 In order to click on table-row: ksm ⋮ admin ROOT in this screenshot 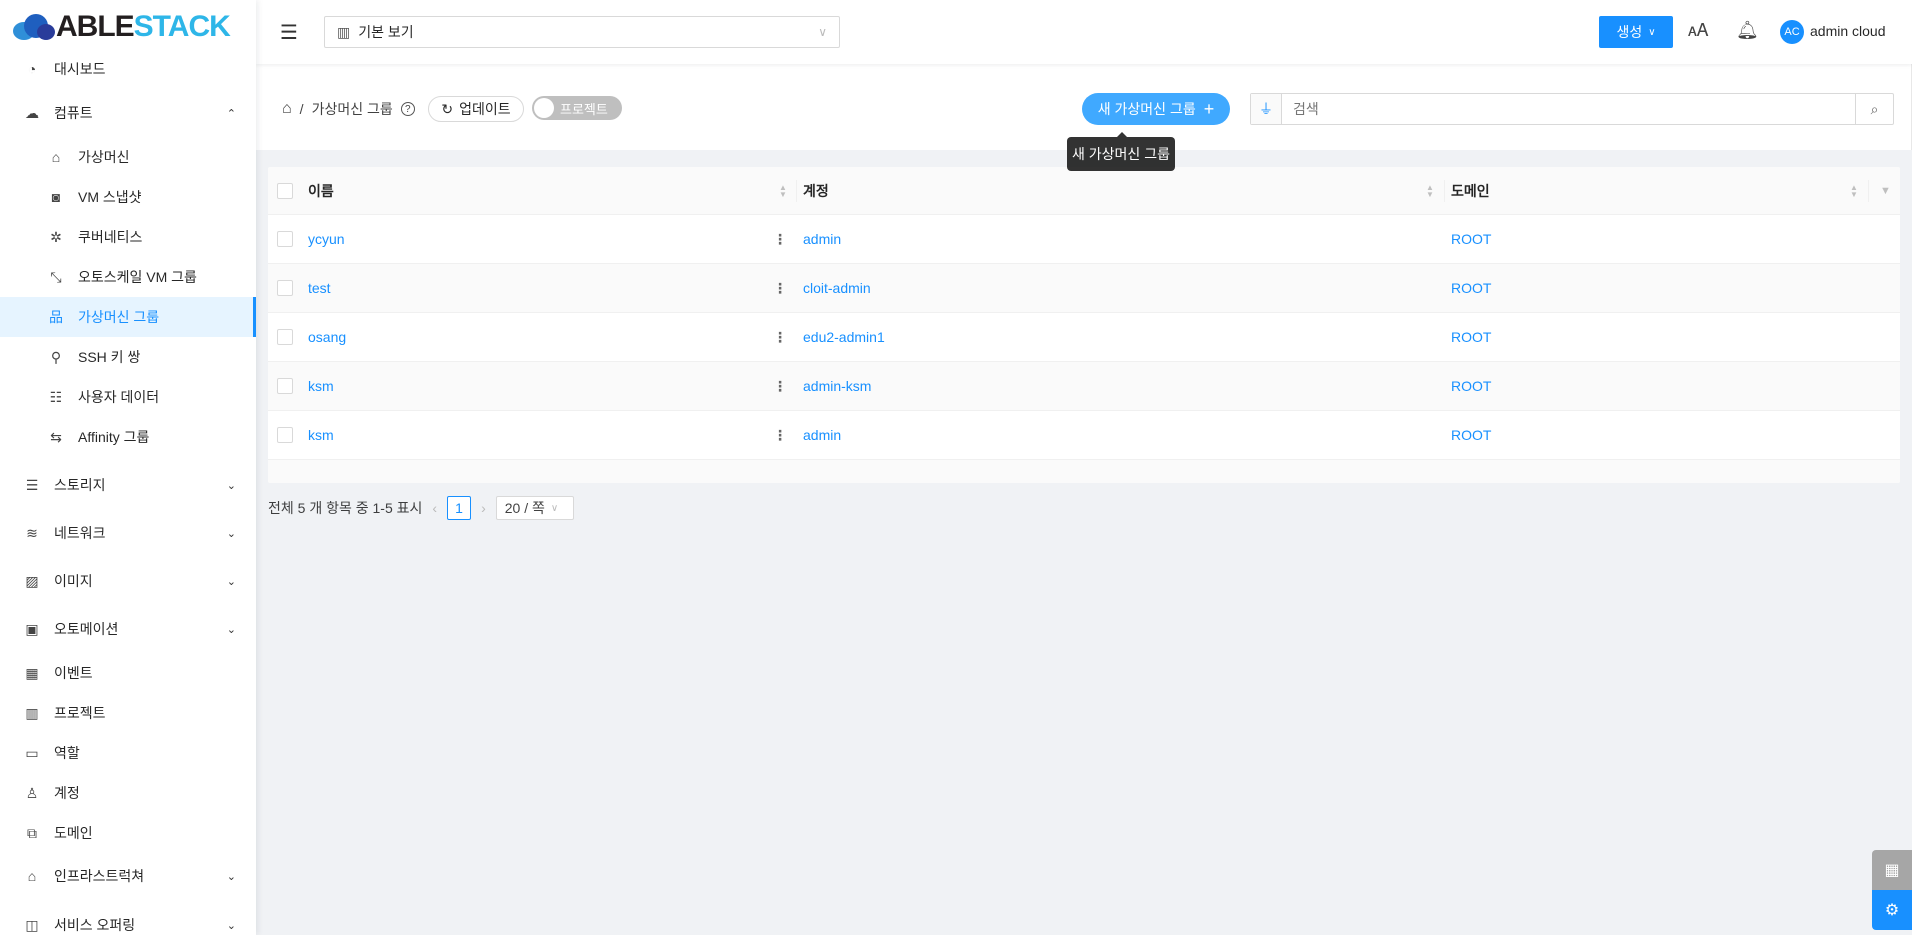, I will do `click(1084, 435)`.